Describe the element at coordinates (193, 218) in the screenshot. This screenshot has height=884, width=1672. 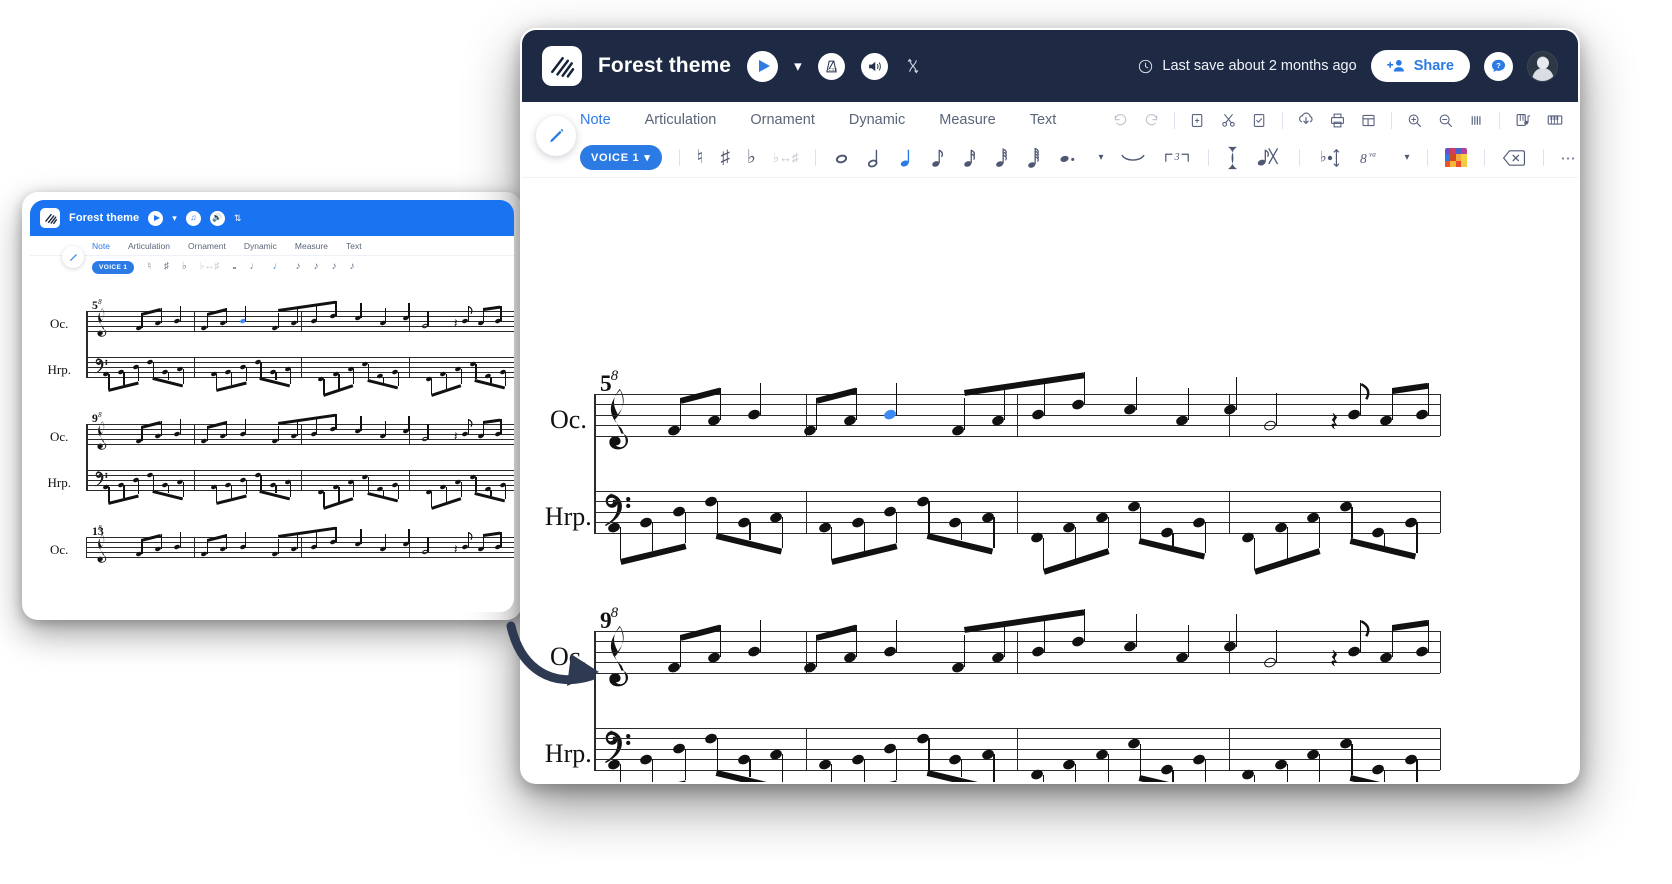
I see `metronome-icon: ♫` at that location.